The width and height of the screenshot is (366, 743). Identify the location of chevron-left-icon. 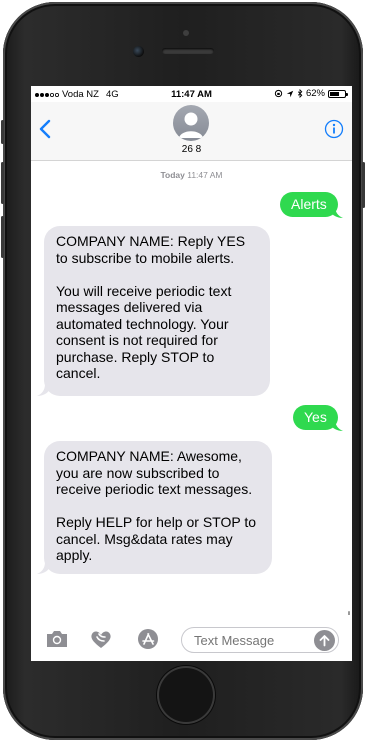
(46, 129).